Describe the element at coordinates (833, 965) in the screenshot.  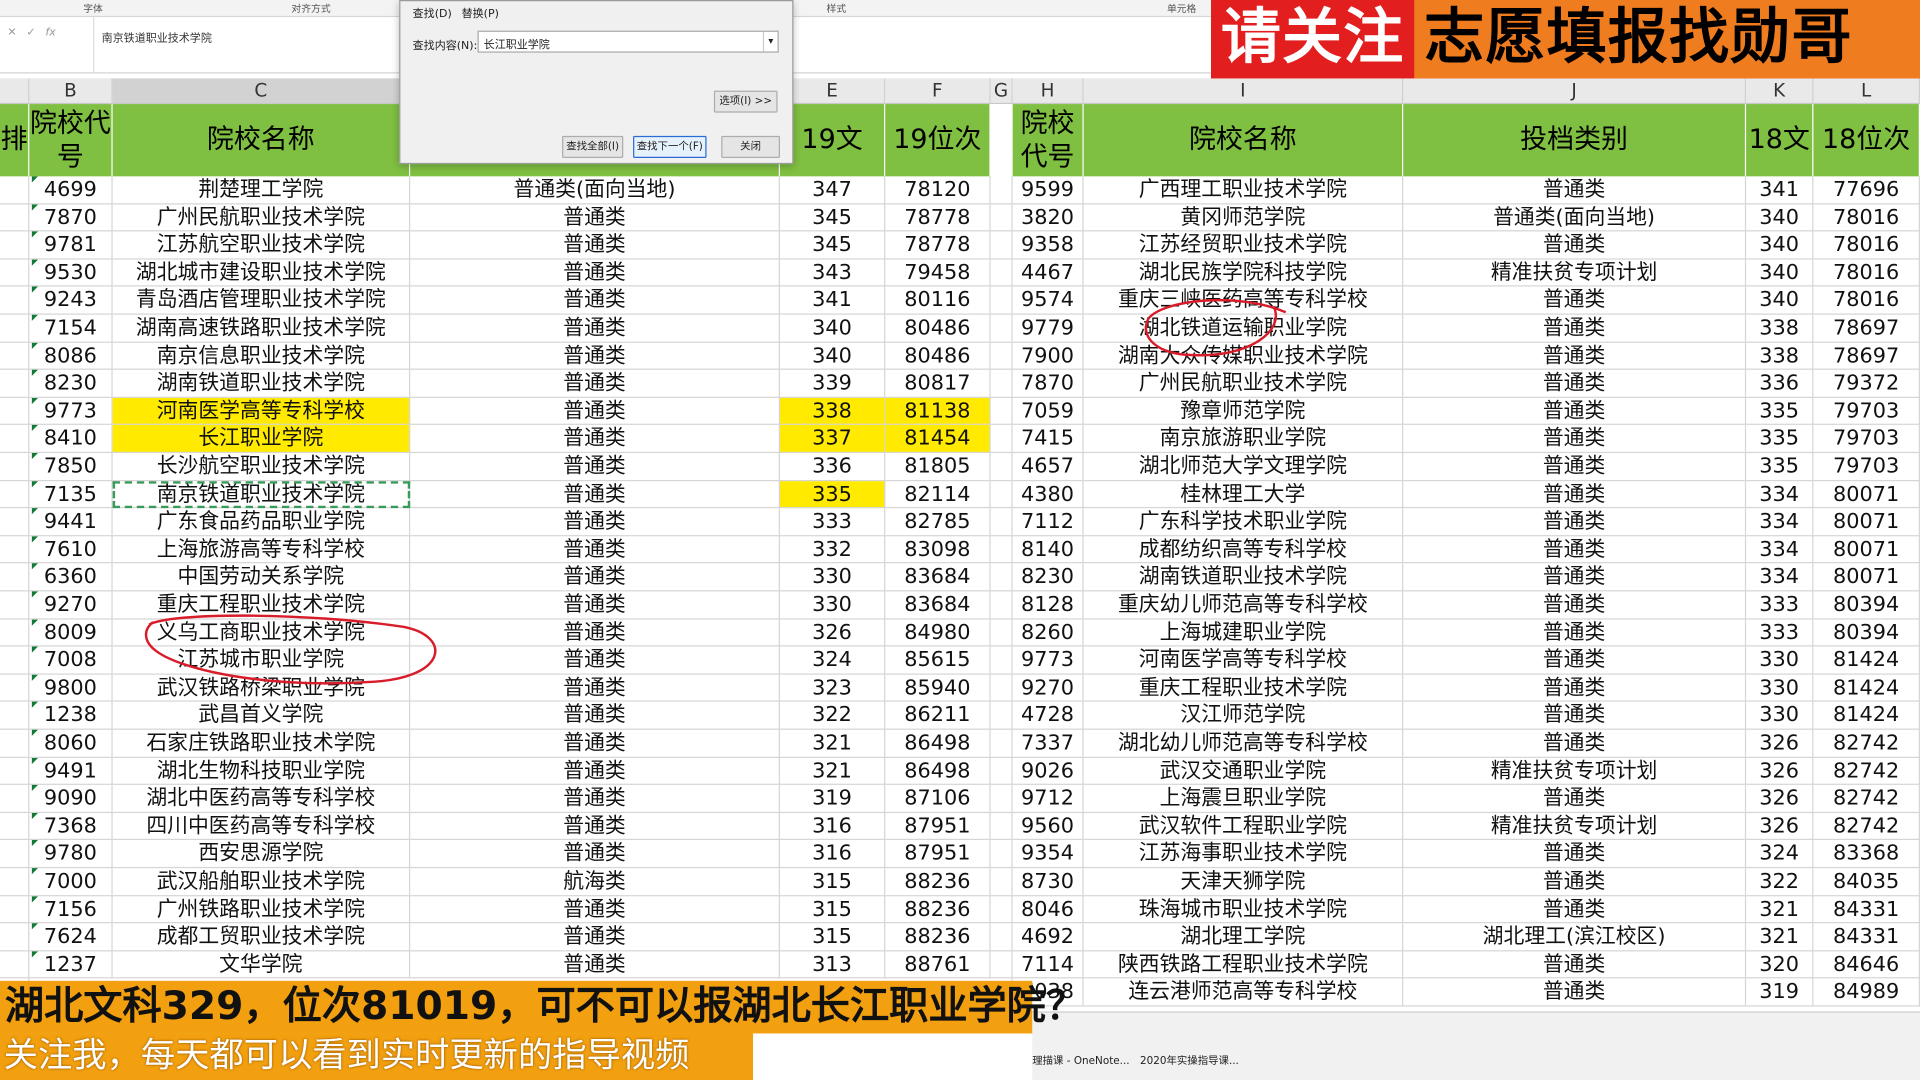
I see `left-cell-score: 313` at that location.